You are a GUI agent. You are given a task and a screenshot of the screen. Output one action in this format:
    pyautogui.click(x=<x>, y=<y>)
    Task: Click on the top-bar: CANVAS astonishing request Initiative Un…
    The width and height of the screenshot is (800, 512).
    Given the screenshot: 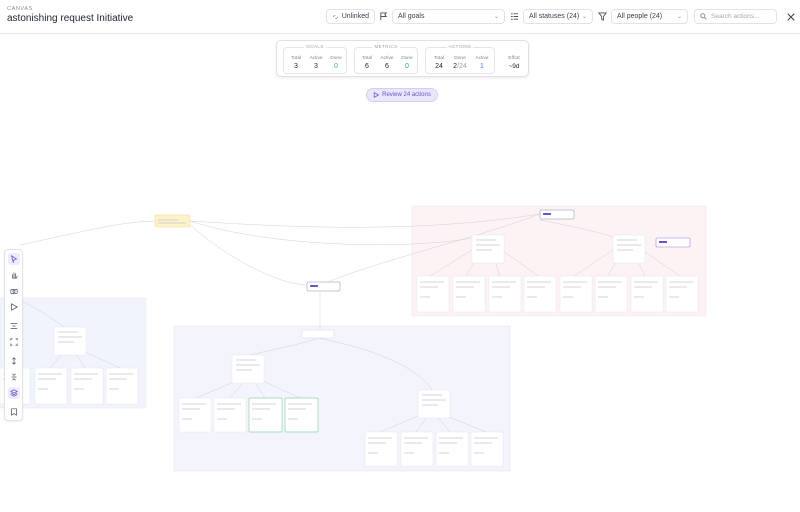 What is the action you would take?
    pyautogui.click(x=400, y=17)
    